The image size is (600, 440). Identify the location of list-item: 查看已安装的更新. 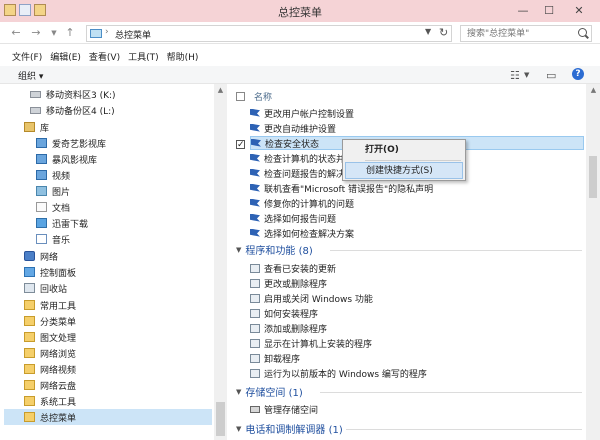
(293, 268).